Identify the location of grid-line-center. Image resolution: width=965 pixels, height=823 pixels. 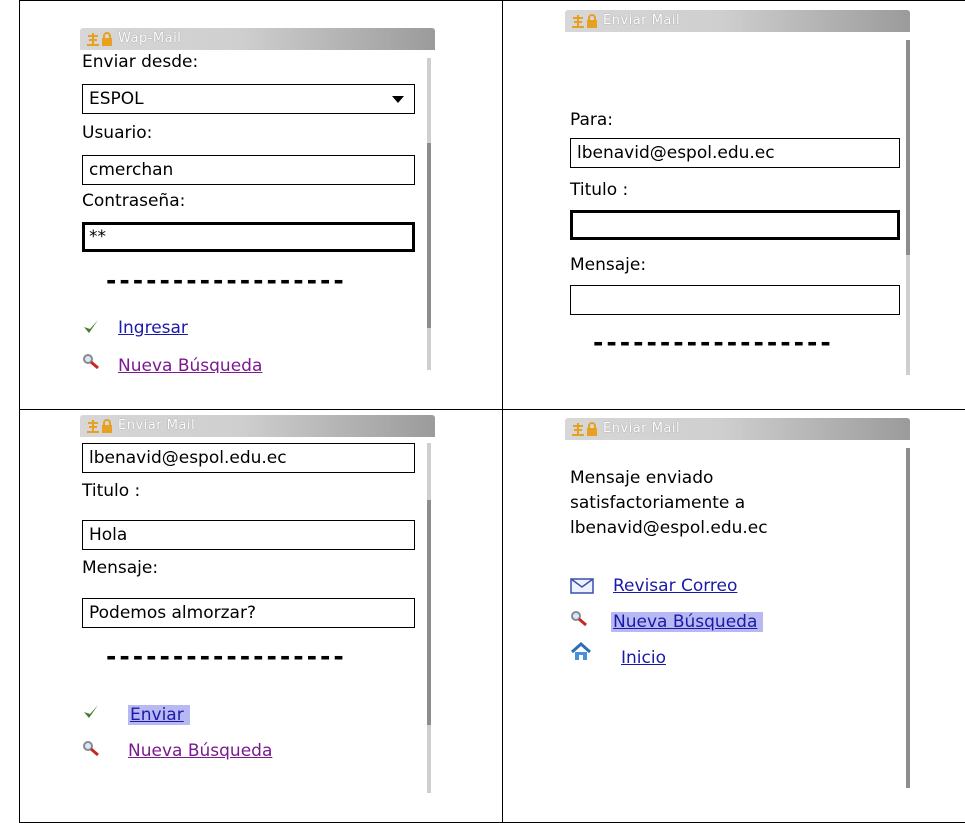
(502, 411).